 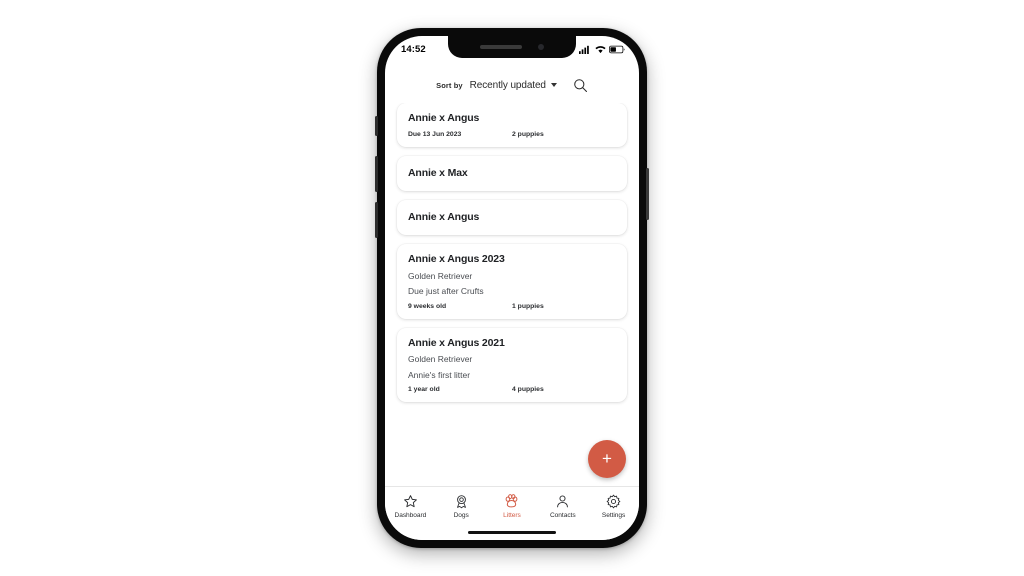 What do you see at coordinates (461, 502) in the screenshot?
I see `rosette-icon` at bounding box center [461, 502].